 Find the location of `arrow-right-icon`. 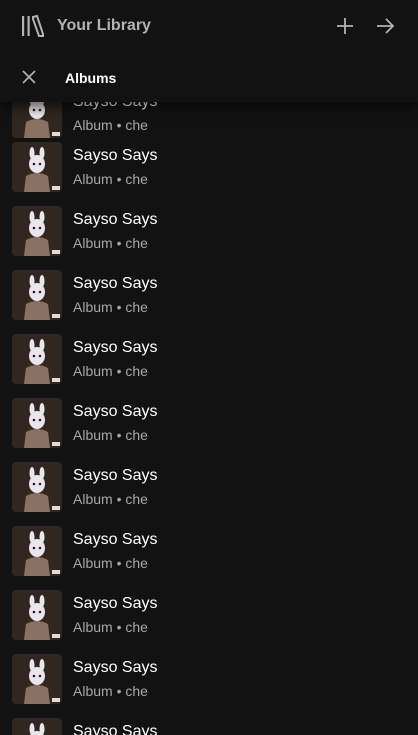

arrow-right-icon is located at coordinates (385, 26).